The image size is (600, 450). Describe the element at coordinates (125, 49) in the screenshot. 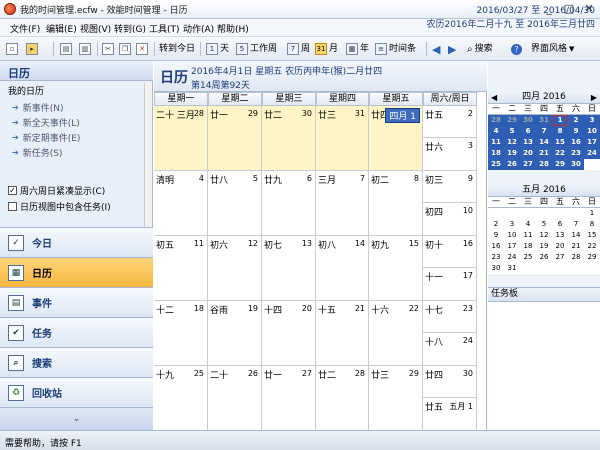

I see `copy-button: ❐` at that location.